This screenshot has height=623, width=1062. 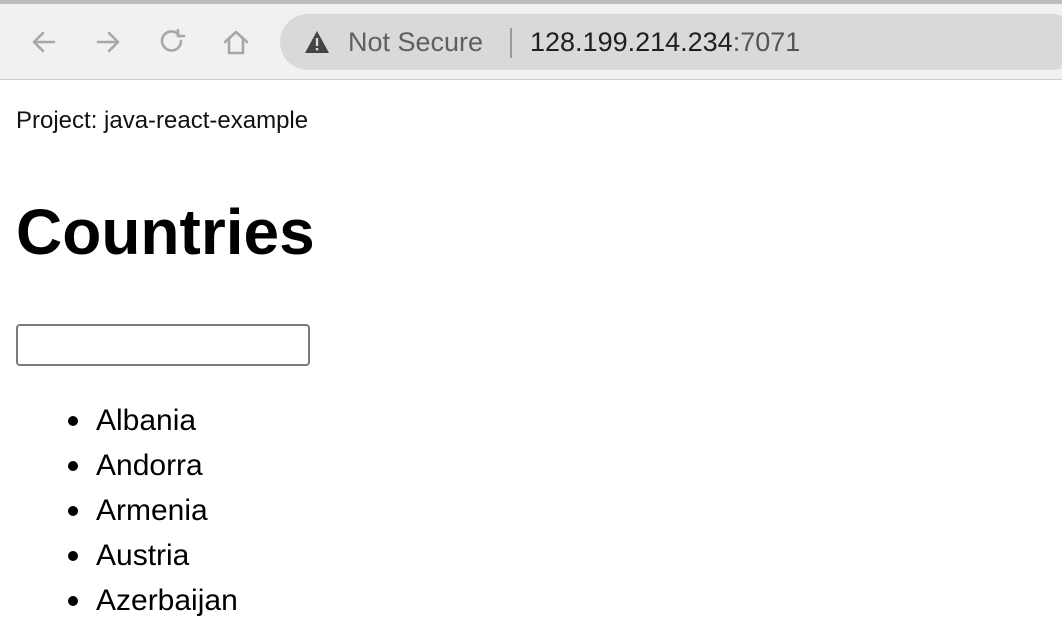 I want to click on reload-button, so click(x=172, y=42).